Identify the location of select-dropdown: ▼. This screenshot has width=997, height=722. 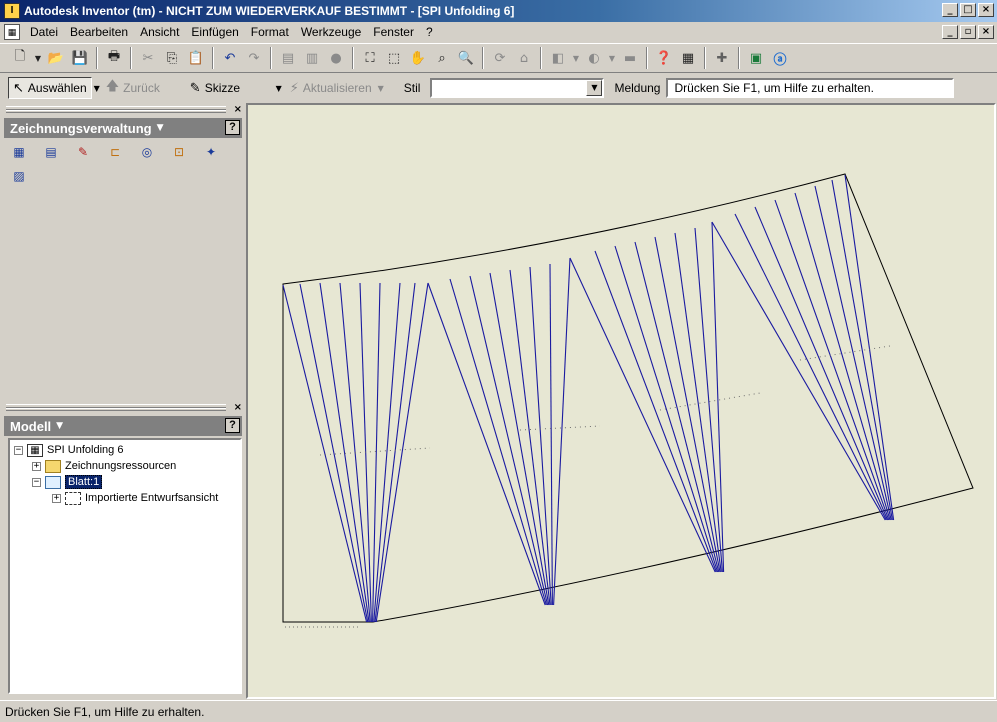
(97, 88).